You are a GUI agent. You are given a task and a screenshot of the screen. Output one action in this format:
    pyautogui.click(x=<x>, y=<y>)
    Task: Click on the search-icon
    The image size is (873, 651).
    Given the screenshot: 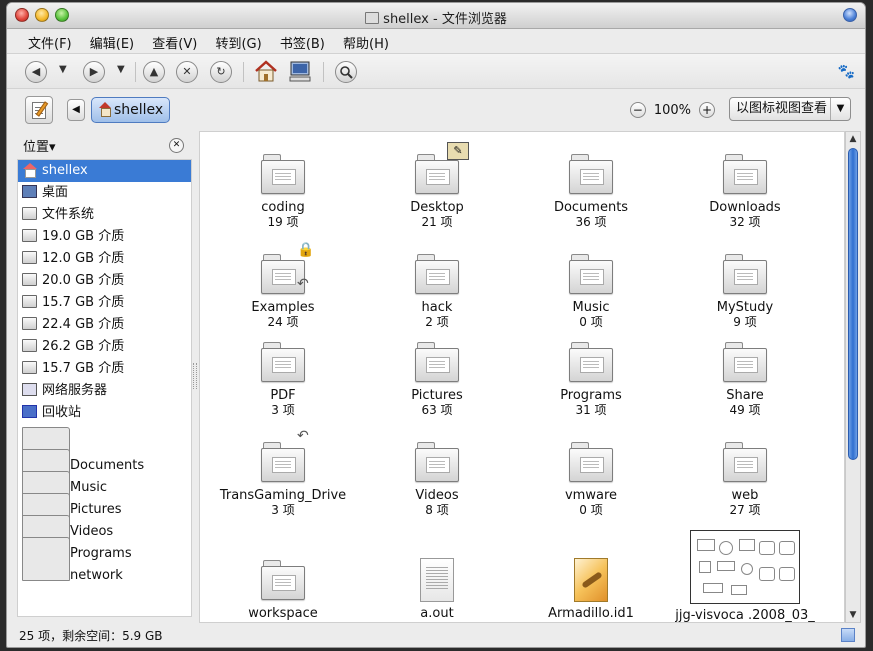 What is the action you would take?
    pyautogui.click(x=346, y=72)
    